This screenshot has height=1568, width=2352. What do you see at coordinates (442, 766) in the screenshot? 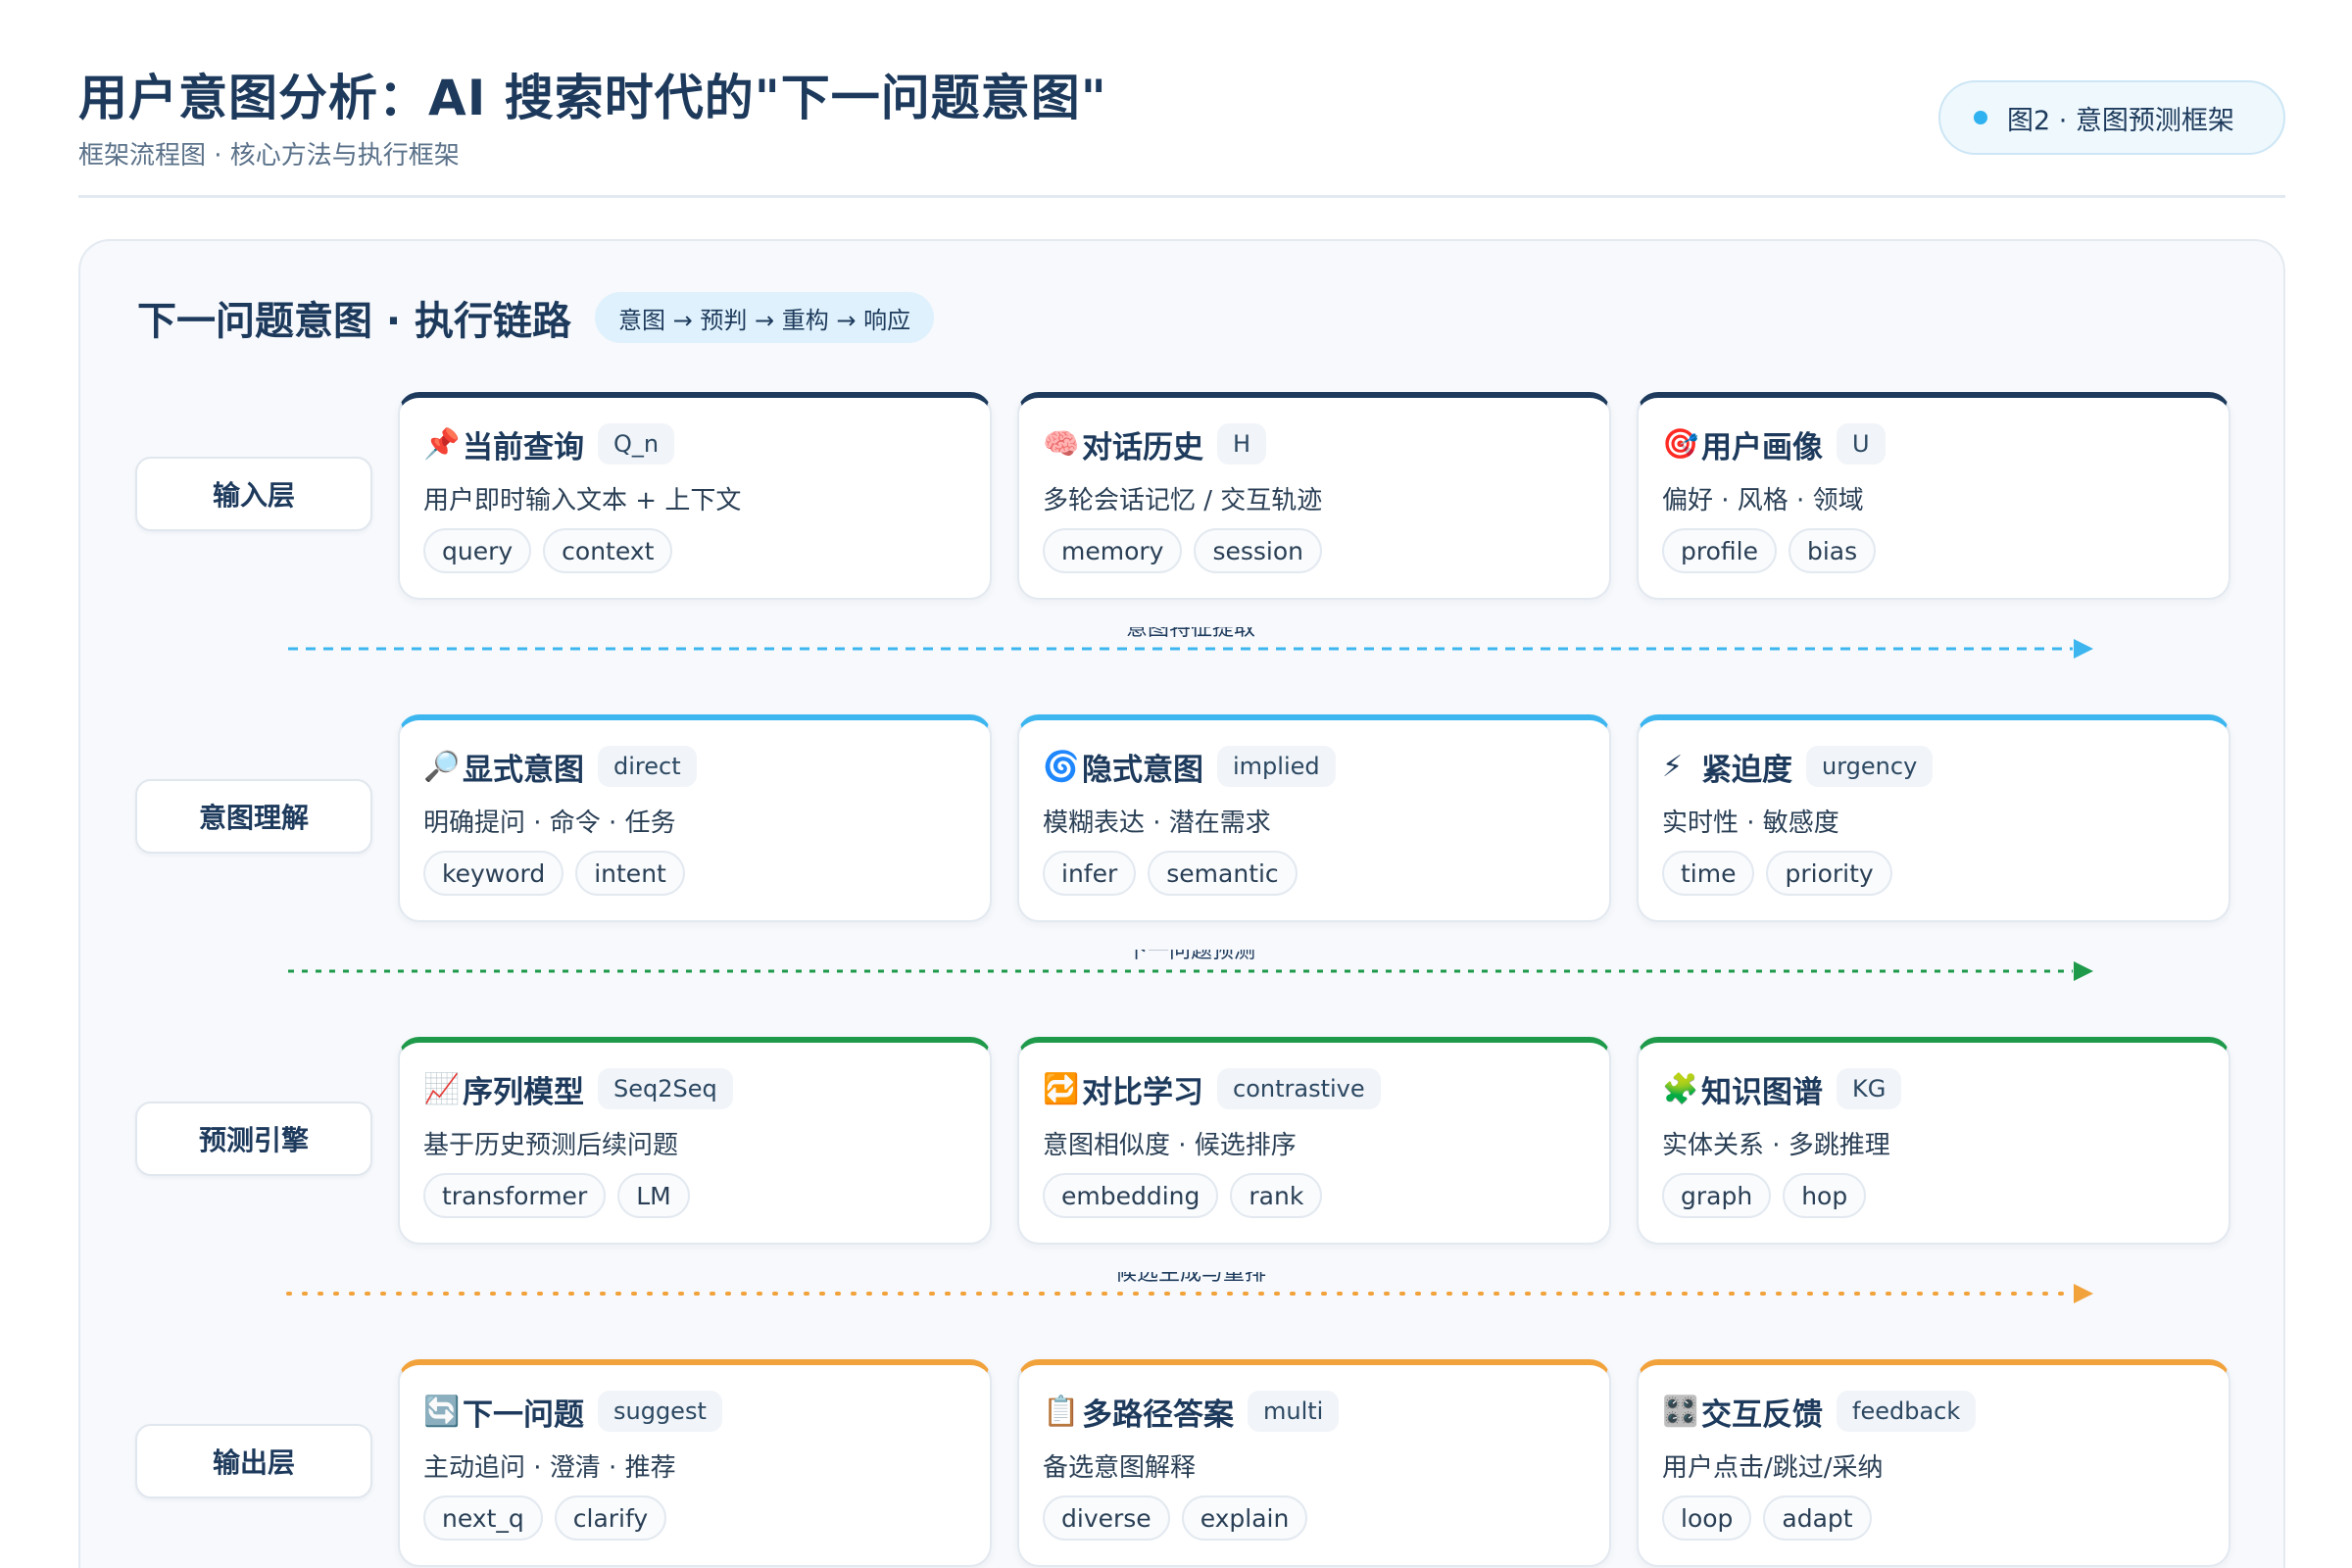
I see `magnifier-icon: 🔎` at bounding box center [442, 766].